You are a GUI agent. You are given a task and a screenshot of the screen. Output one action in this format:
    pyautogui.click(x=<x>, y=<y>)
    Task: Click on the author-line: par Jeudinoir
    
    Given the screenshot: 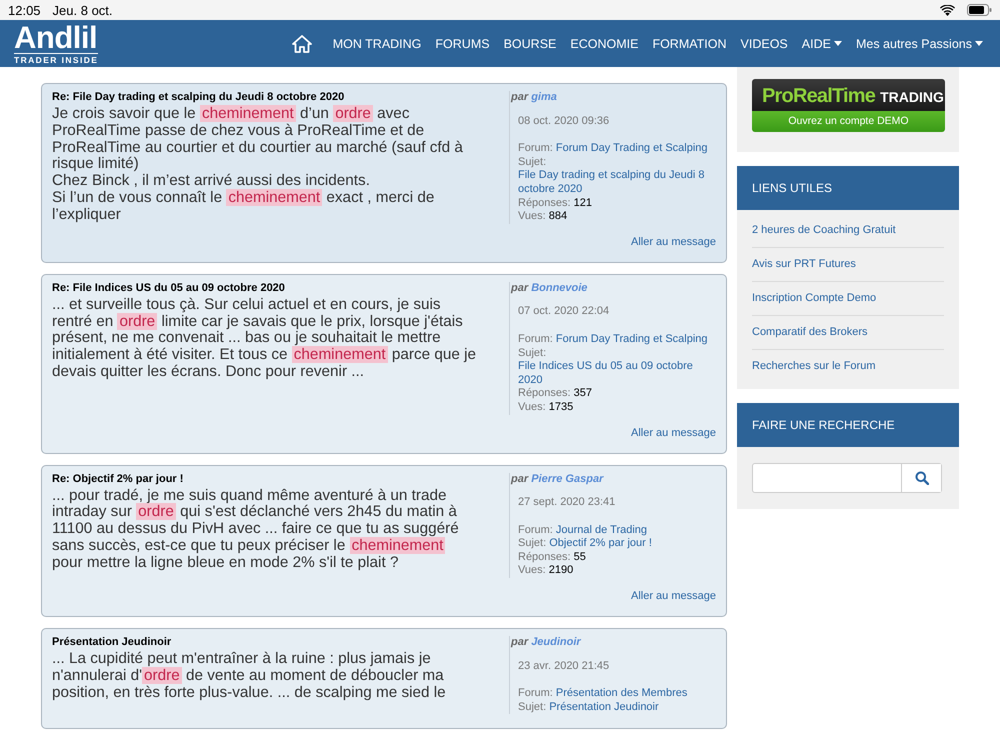 What is the action you would take?
    pyautogui.click(x=545, y=642)
    